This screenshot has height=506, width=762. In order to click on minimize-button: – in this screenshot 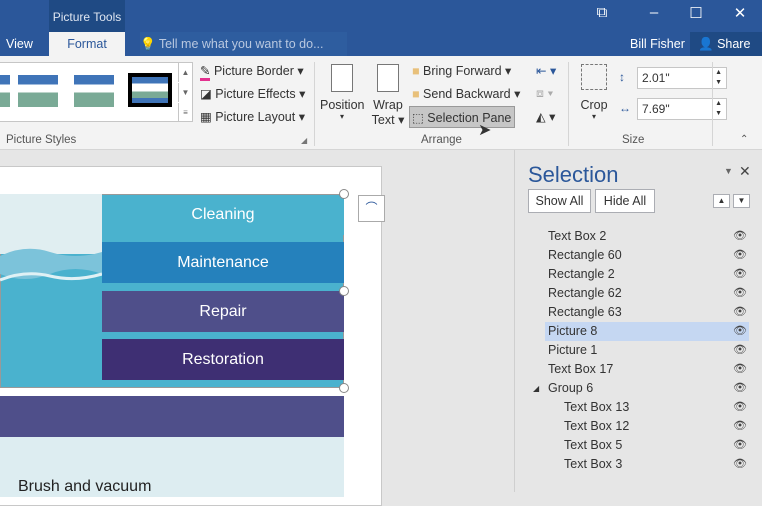, I will do `click(654, 12)`.